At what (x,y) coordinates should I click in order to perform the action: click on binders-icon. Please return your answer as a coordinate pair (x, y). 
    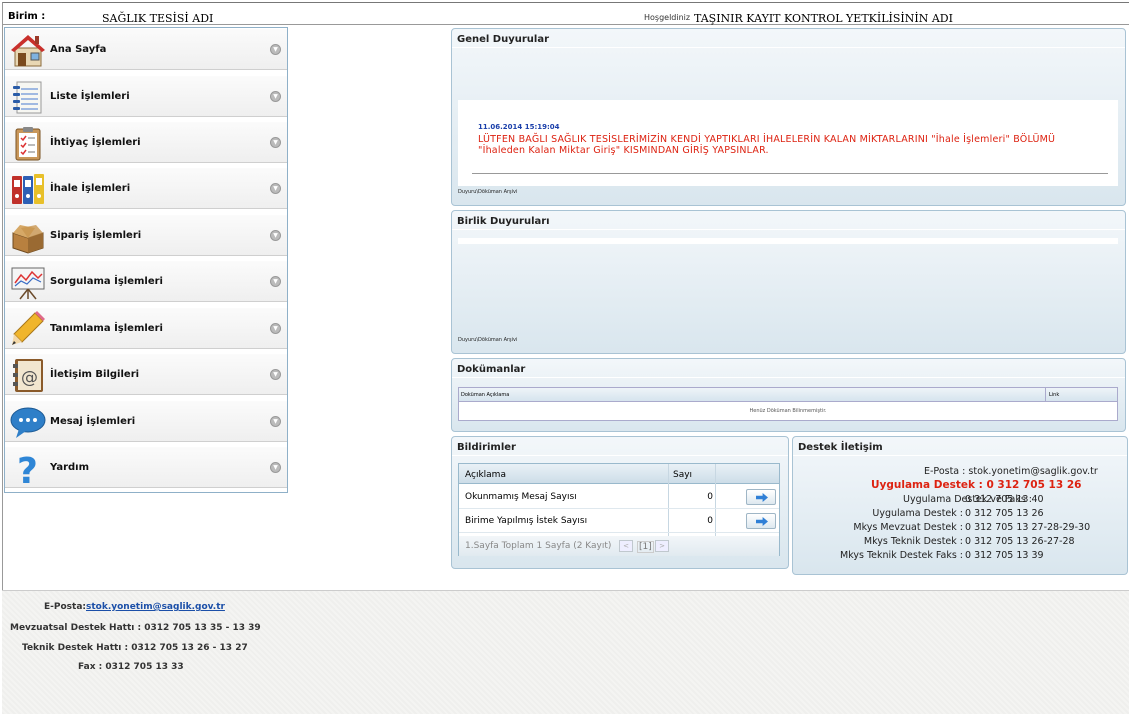
    Looking at the image, I should click on (28, 189).